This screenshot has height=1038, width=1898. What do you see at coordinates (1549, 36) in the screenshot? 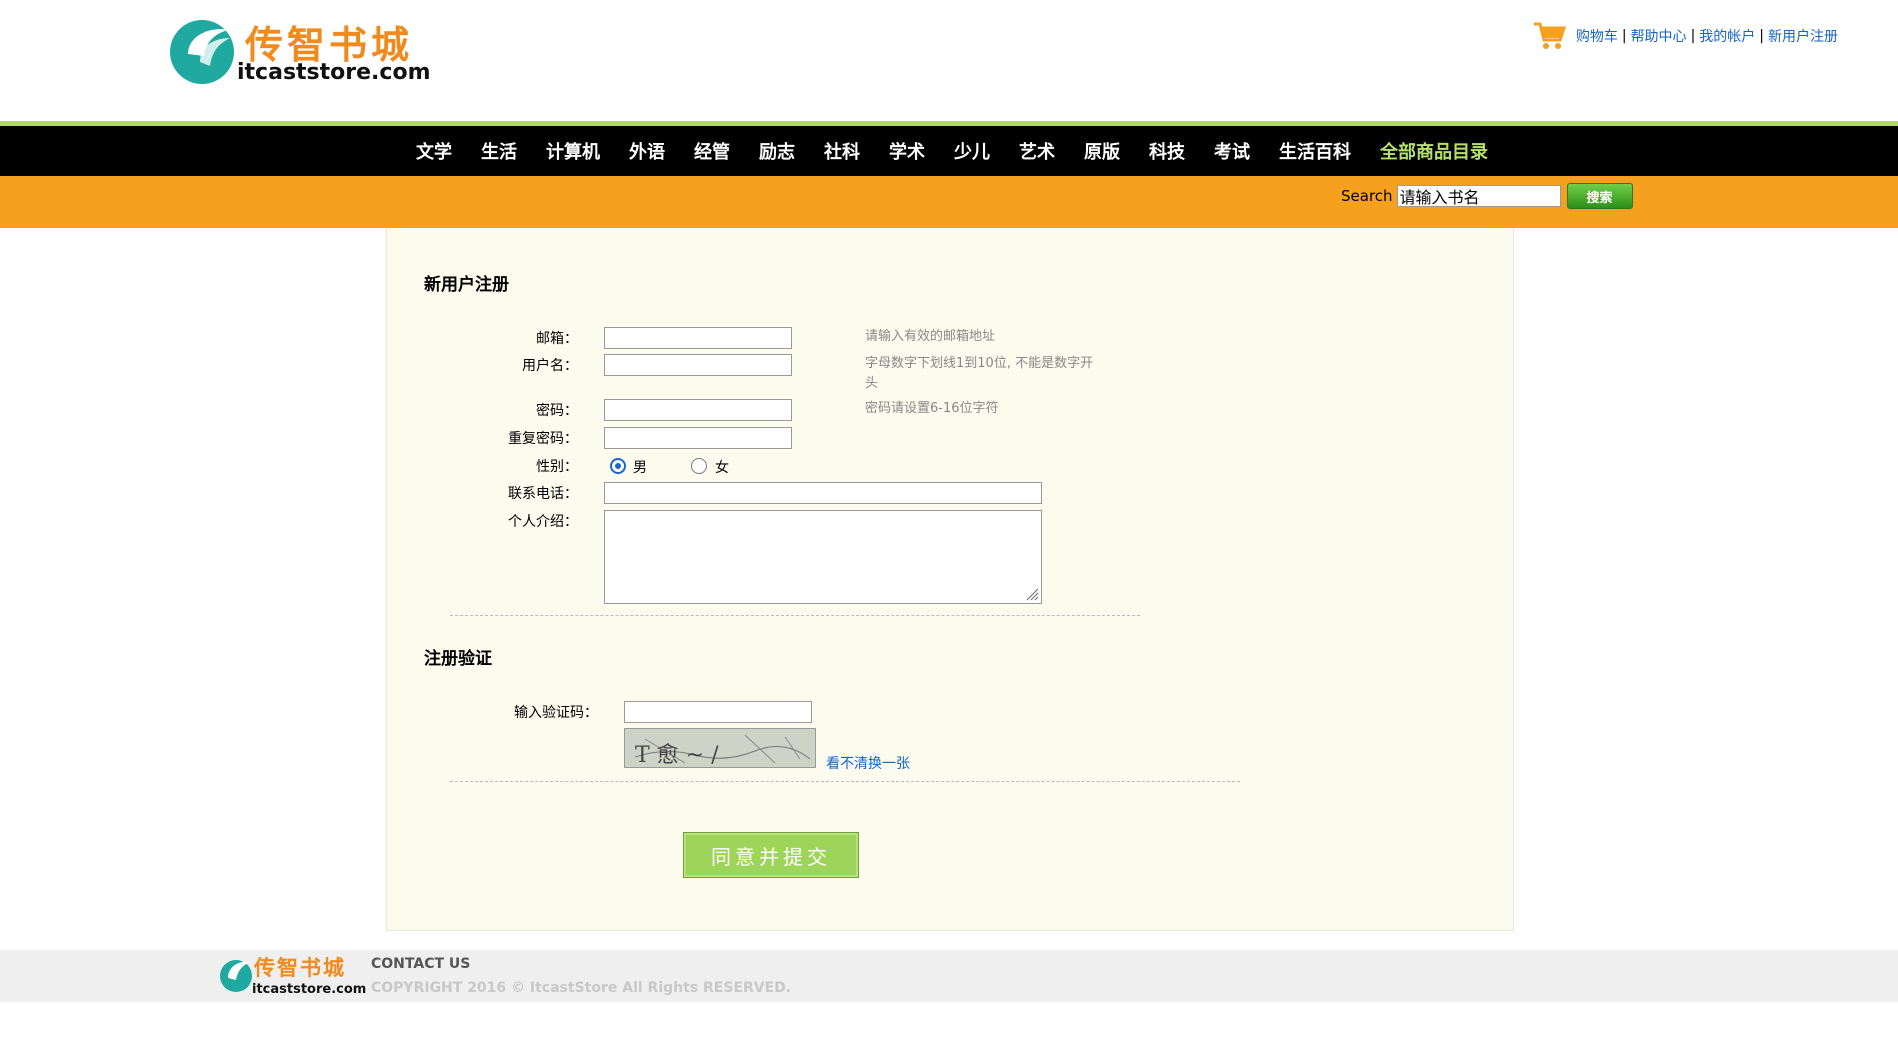
I see `shopping-cart-icon` at bounding box center [1549, 36].